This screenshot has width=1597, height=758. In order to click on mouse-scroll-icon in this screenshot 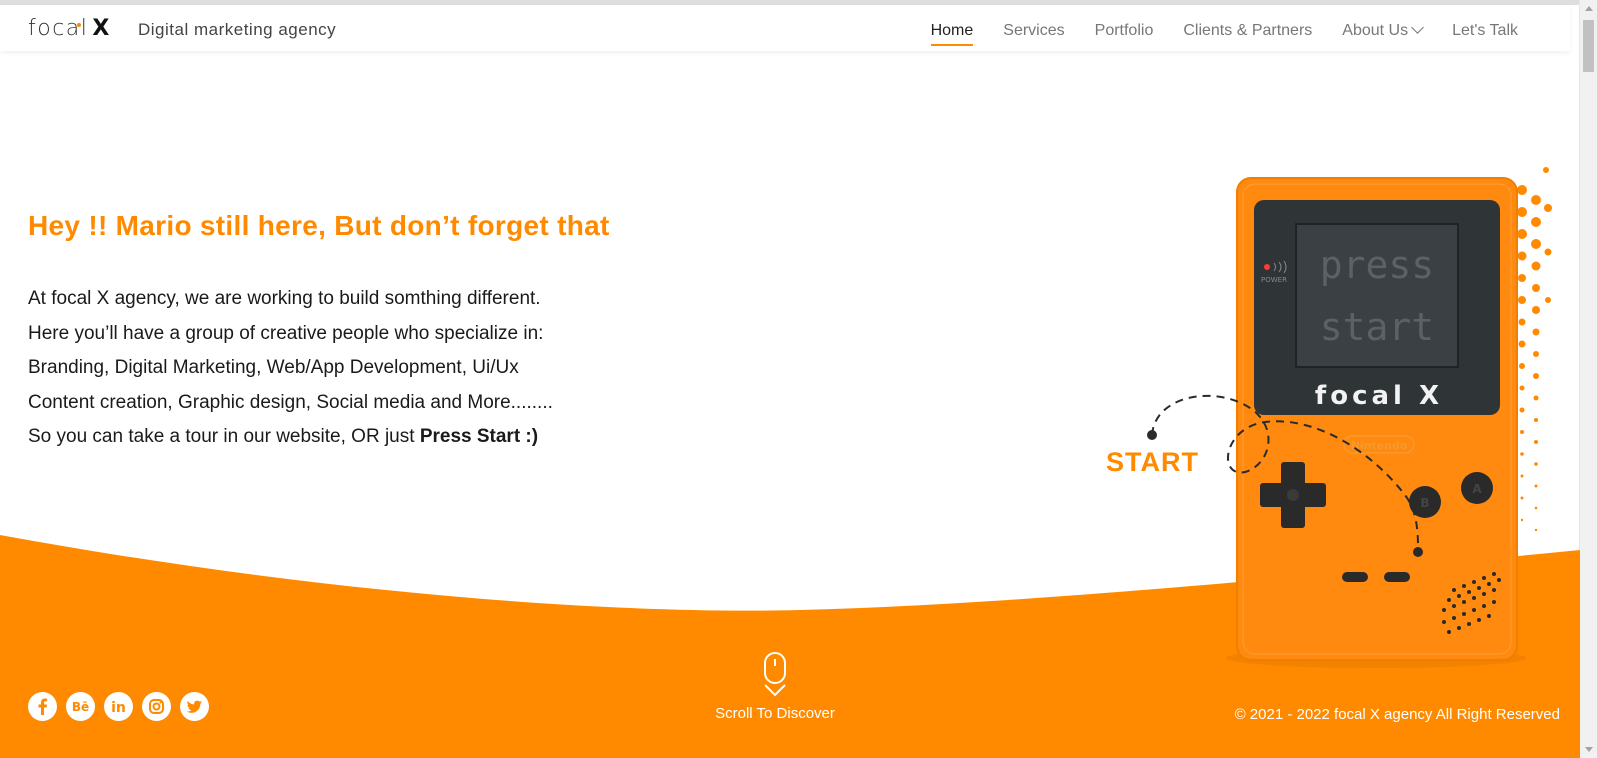, I will do `click(775, 674)`.